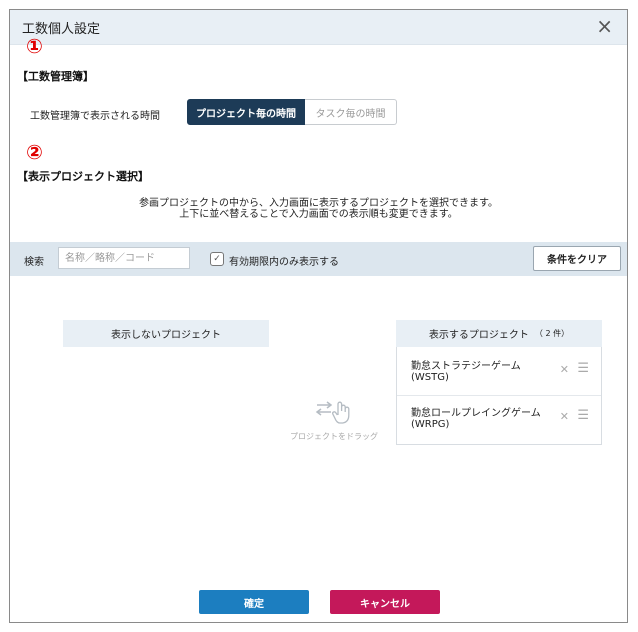 Image resolution: width=638 pixels, height=632 pixels. What do you see at coordinates (83, 176) in the screenshot?
I see `project-selection-heading: 【表示プロジェクト選択】` at bounding box center [83, 176].